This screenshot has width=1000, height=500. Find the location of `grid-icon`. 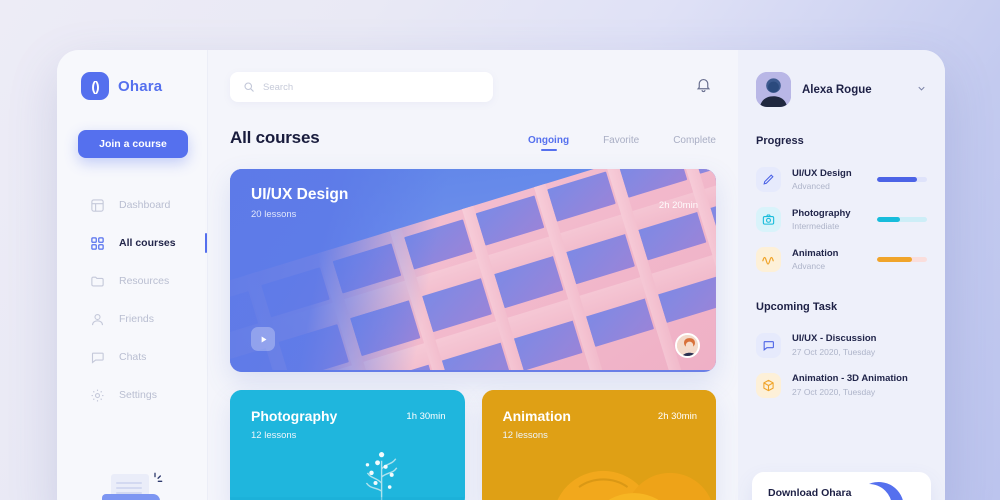

grid-icon is located at coordinates (97, 243).